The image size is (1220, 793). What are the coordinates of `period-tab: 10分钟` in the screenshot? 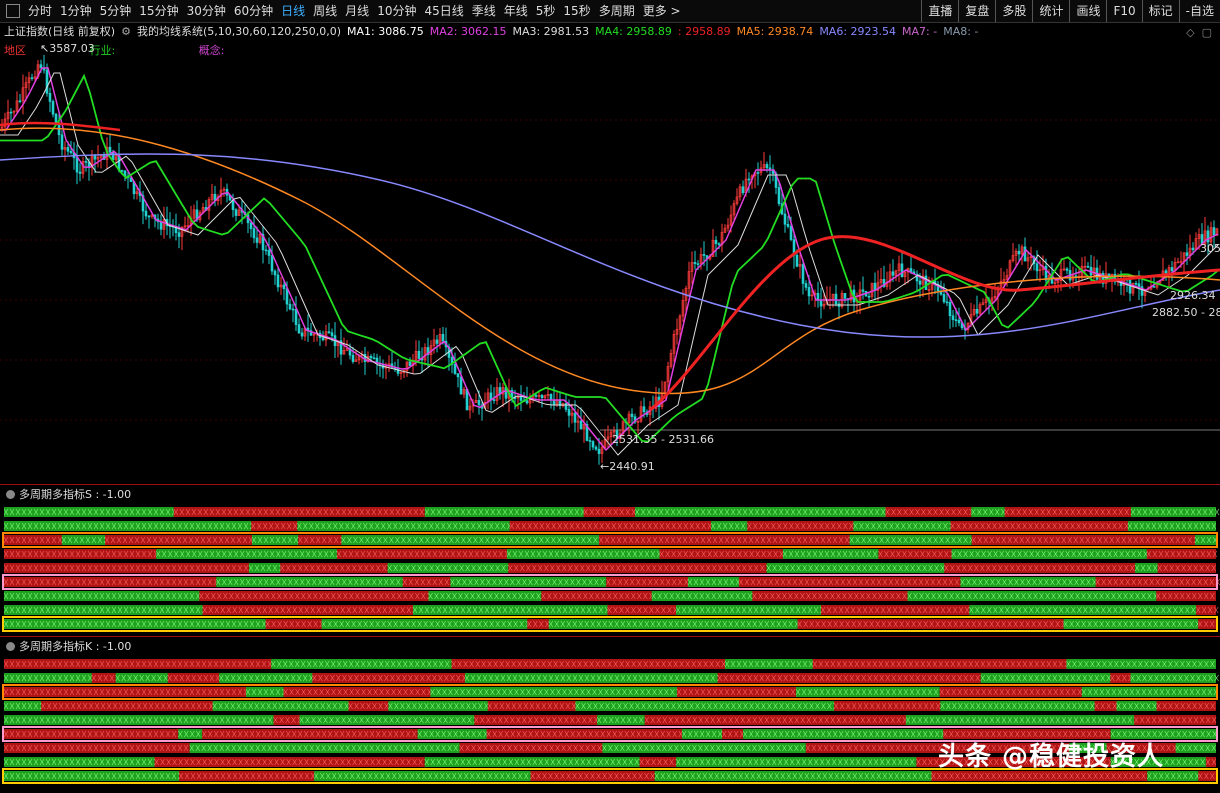 It's located at (396, 11).